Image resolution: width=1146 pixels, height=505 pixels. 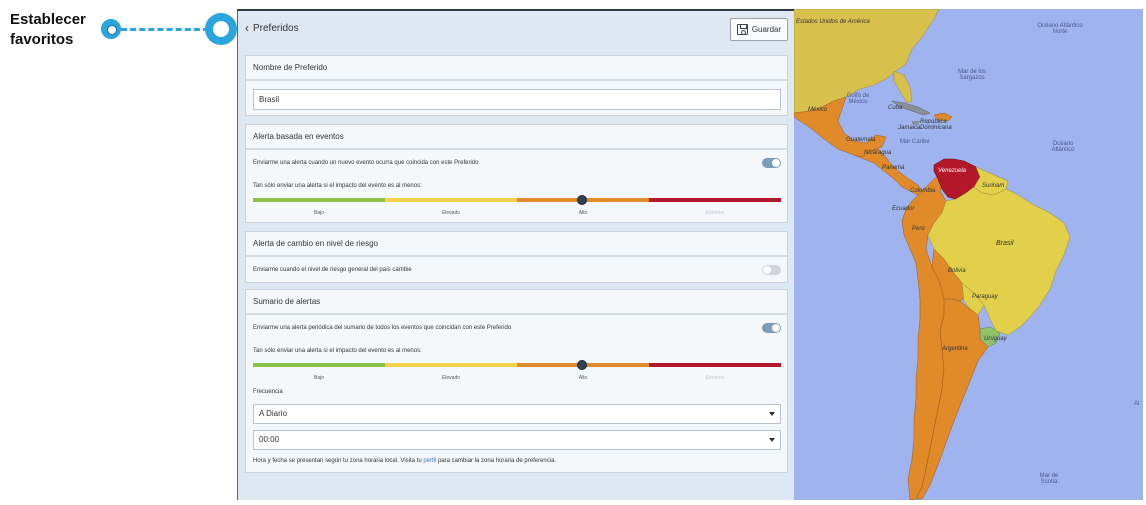 What do you see at coordinates (771, 163) in the screenshot?
I see `event-alert-toggle` at bounding box center [771, 163].